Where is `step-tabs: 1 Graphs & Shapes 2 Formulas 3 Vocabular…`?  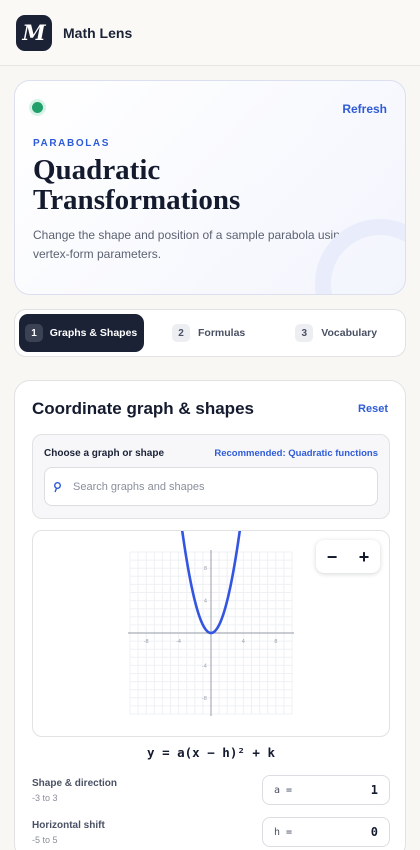 step-tabs: 1 Graphs & Shapes 2 Formulas 3 Vocabular… is located at coordinates (210, 333).